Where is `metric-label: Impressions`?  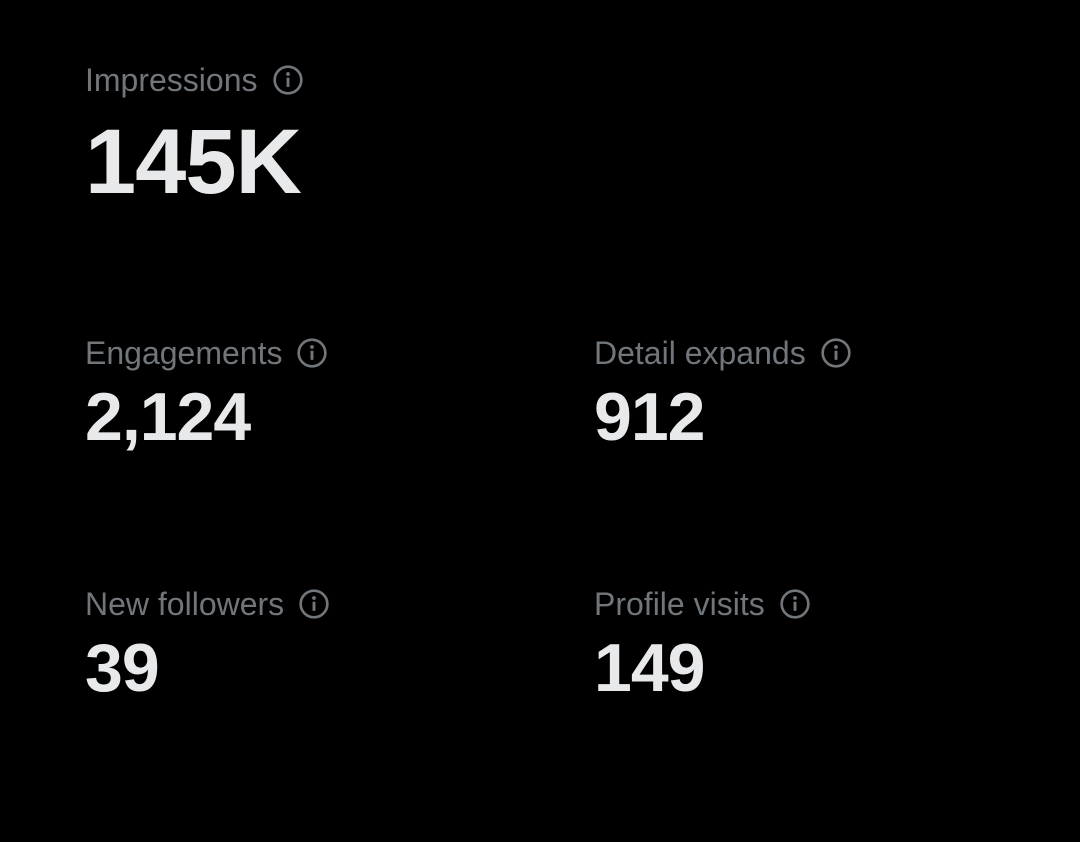 metric-label: Impressions is located at coordinates (171, 80).